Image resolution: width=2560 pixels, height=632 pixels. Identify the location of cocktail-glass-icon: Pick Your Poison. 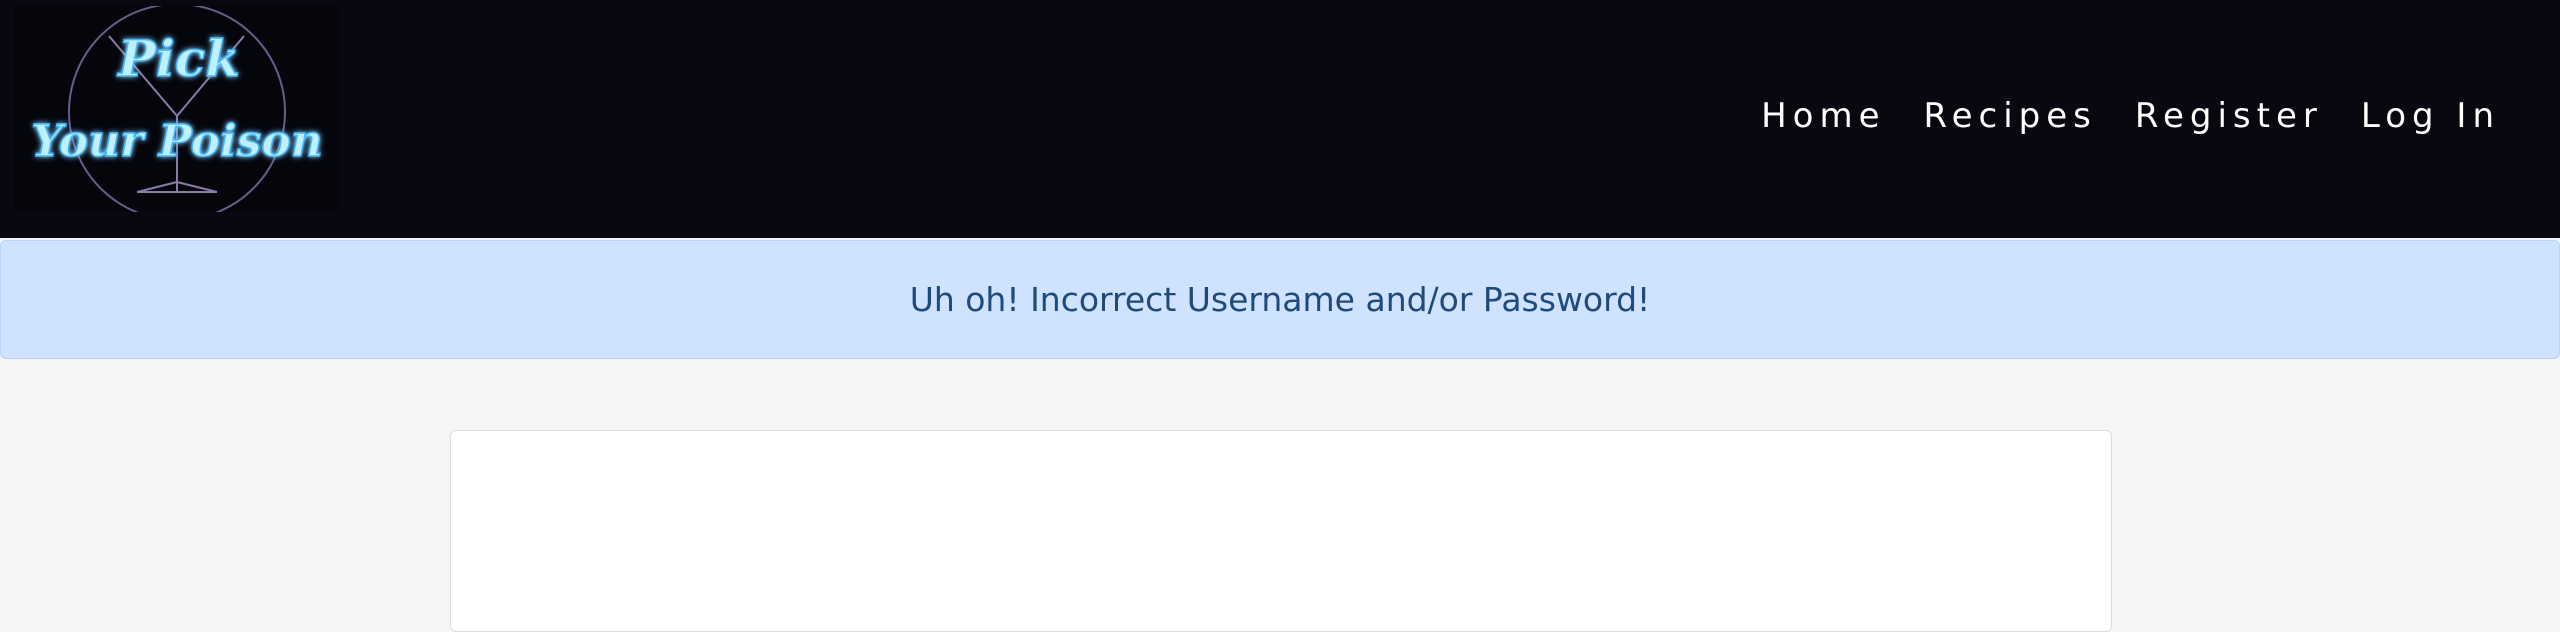
(177, 109).